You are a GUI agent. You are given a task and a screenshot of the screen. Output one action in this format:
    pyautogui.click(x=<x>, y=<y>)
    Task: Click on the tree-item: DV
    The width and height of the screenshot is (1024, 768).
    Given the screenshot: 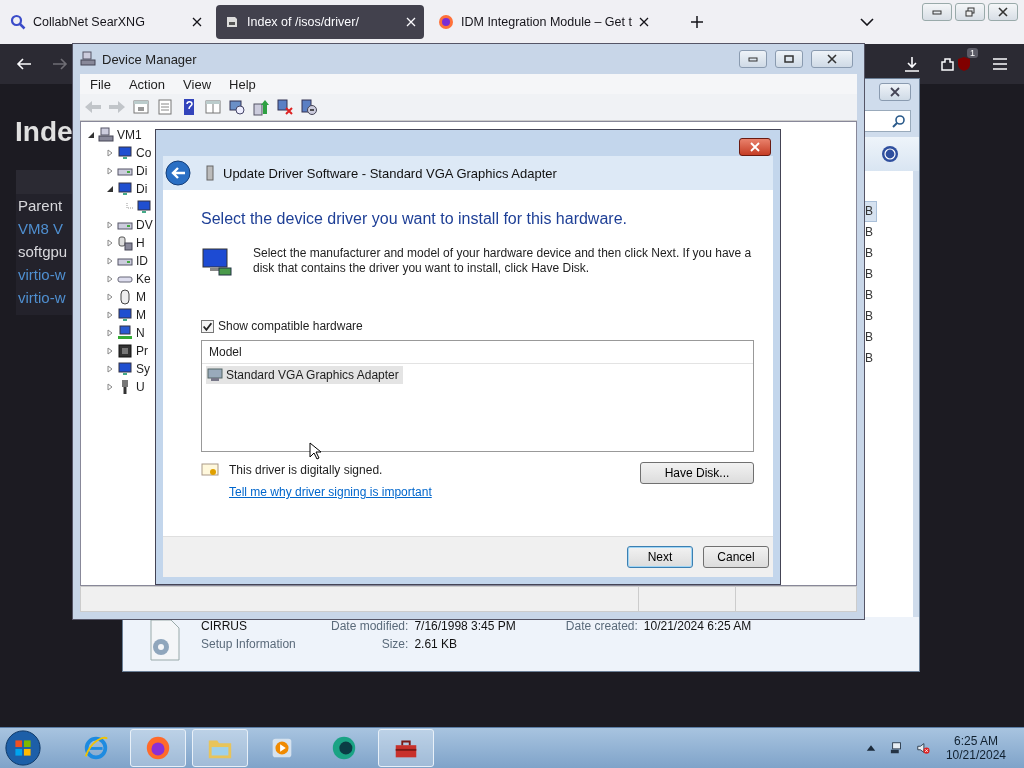 What is the action you would take?
    pyautogui.click(x=144, y=225)
    